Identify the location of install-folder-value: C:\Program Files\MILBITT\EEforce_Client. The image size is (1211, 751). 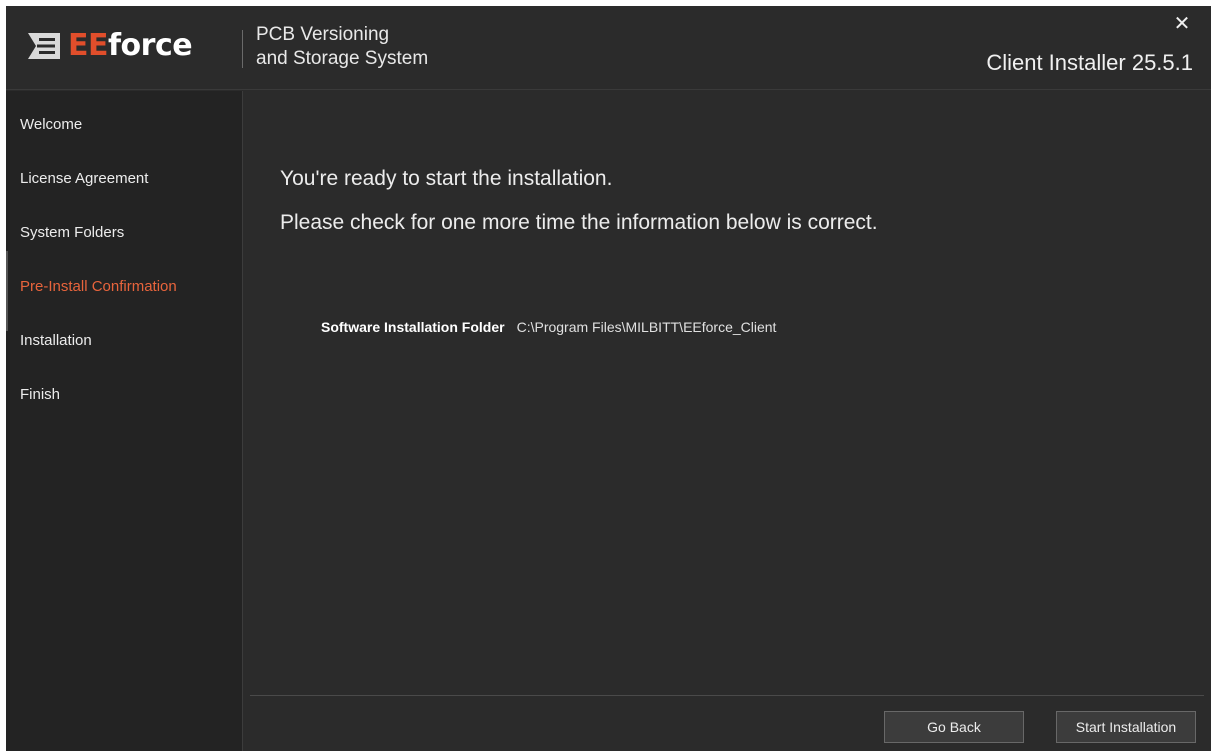
(646, 327).